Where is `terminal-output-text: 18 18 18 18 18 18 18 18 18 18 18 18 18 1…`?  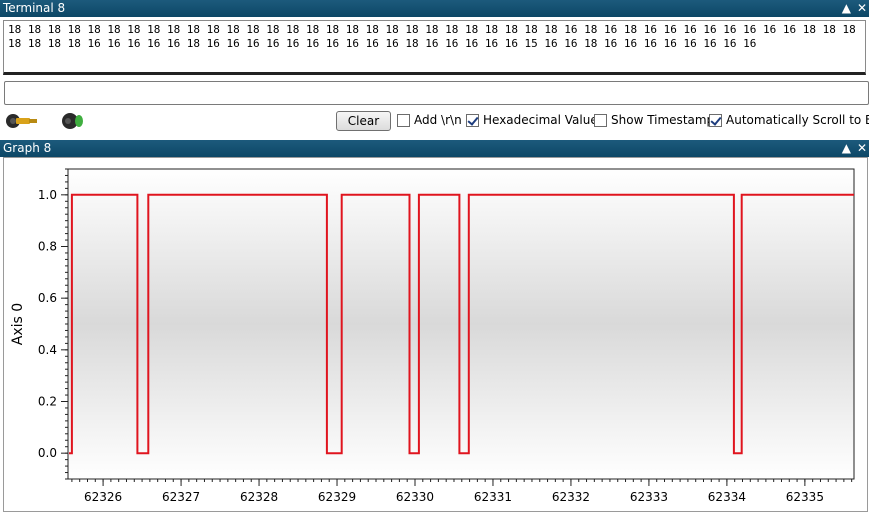
terminal-output-text: 18 18 18 18 18 18 18 18 18 18 18 18 18 1… is located at coordinates (435, 36).